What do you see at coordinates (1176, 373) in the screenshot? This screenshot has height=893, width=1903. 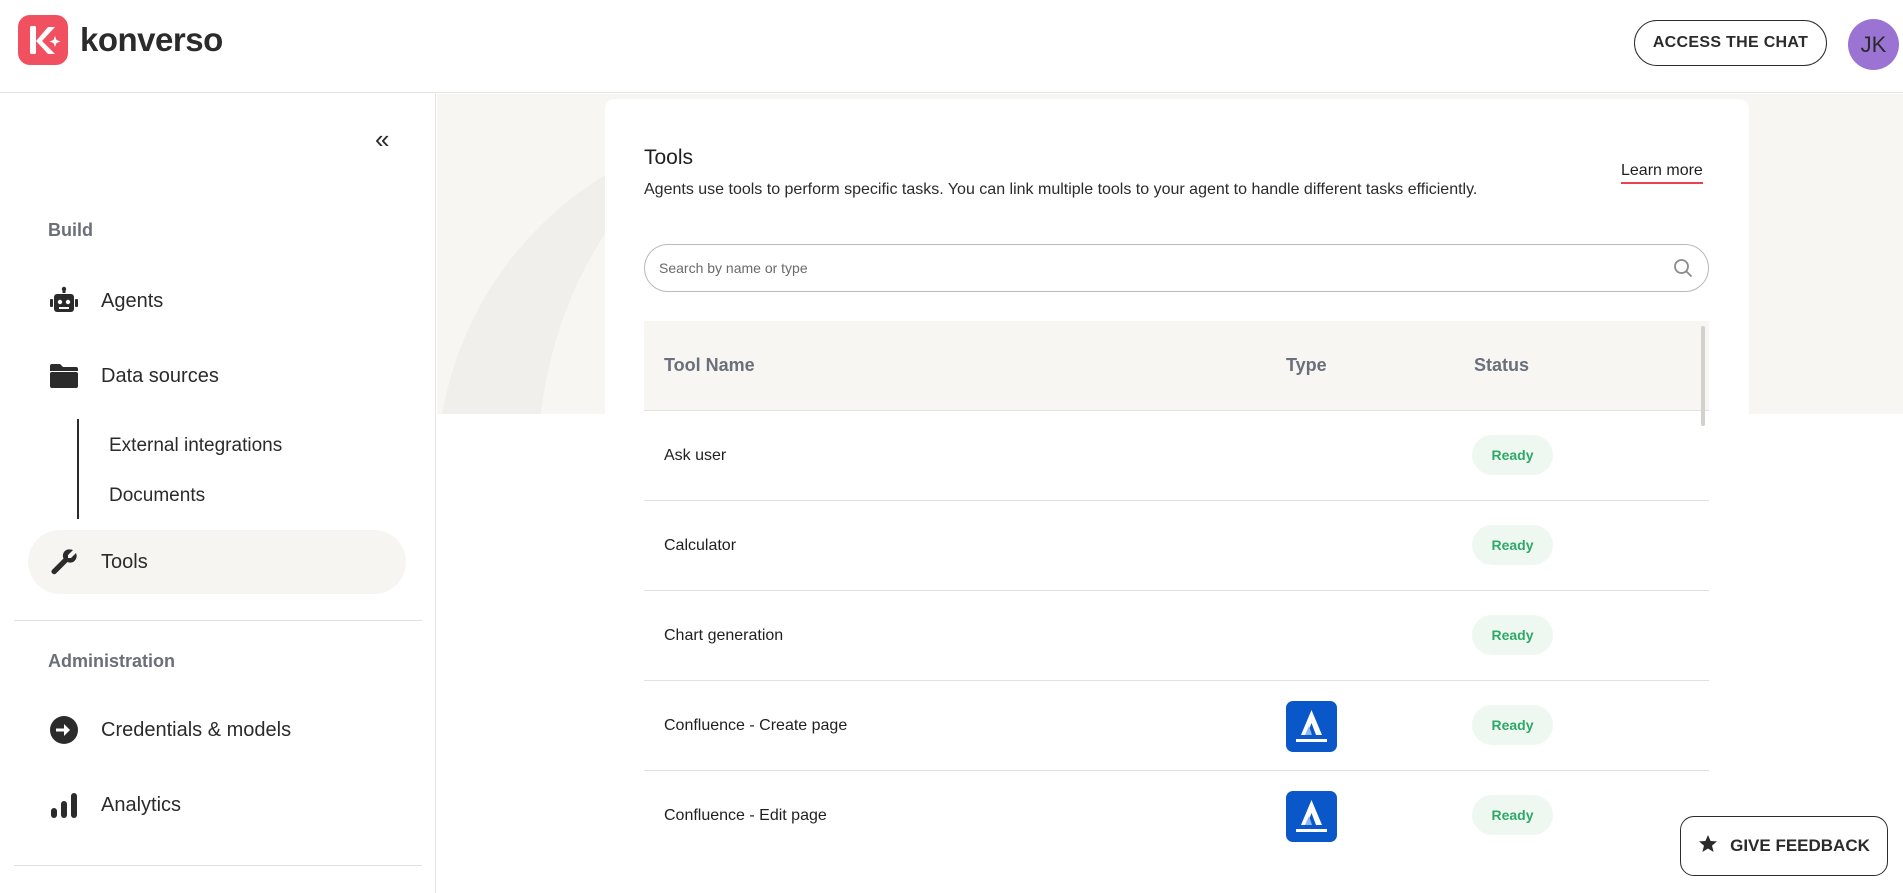 I see `table-header: Tool Name Type Status` at bounding box center [1176, 373].